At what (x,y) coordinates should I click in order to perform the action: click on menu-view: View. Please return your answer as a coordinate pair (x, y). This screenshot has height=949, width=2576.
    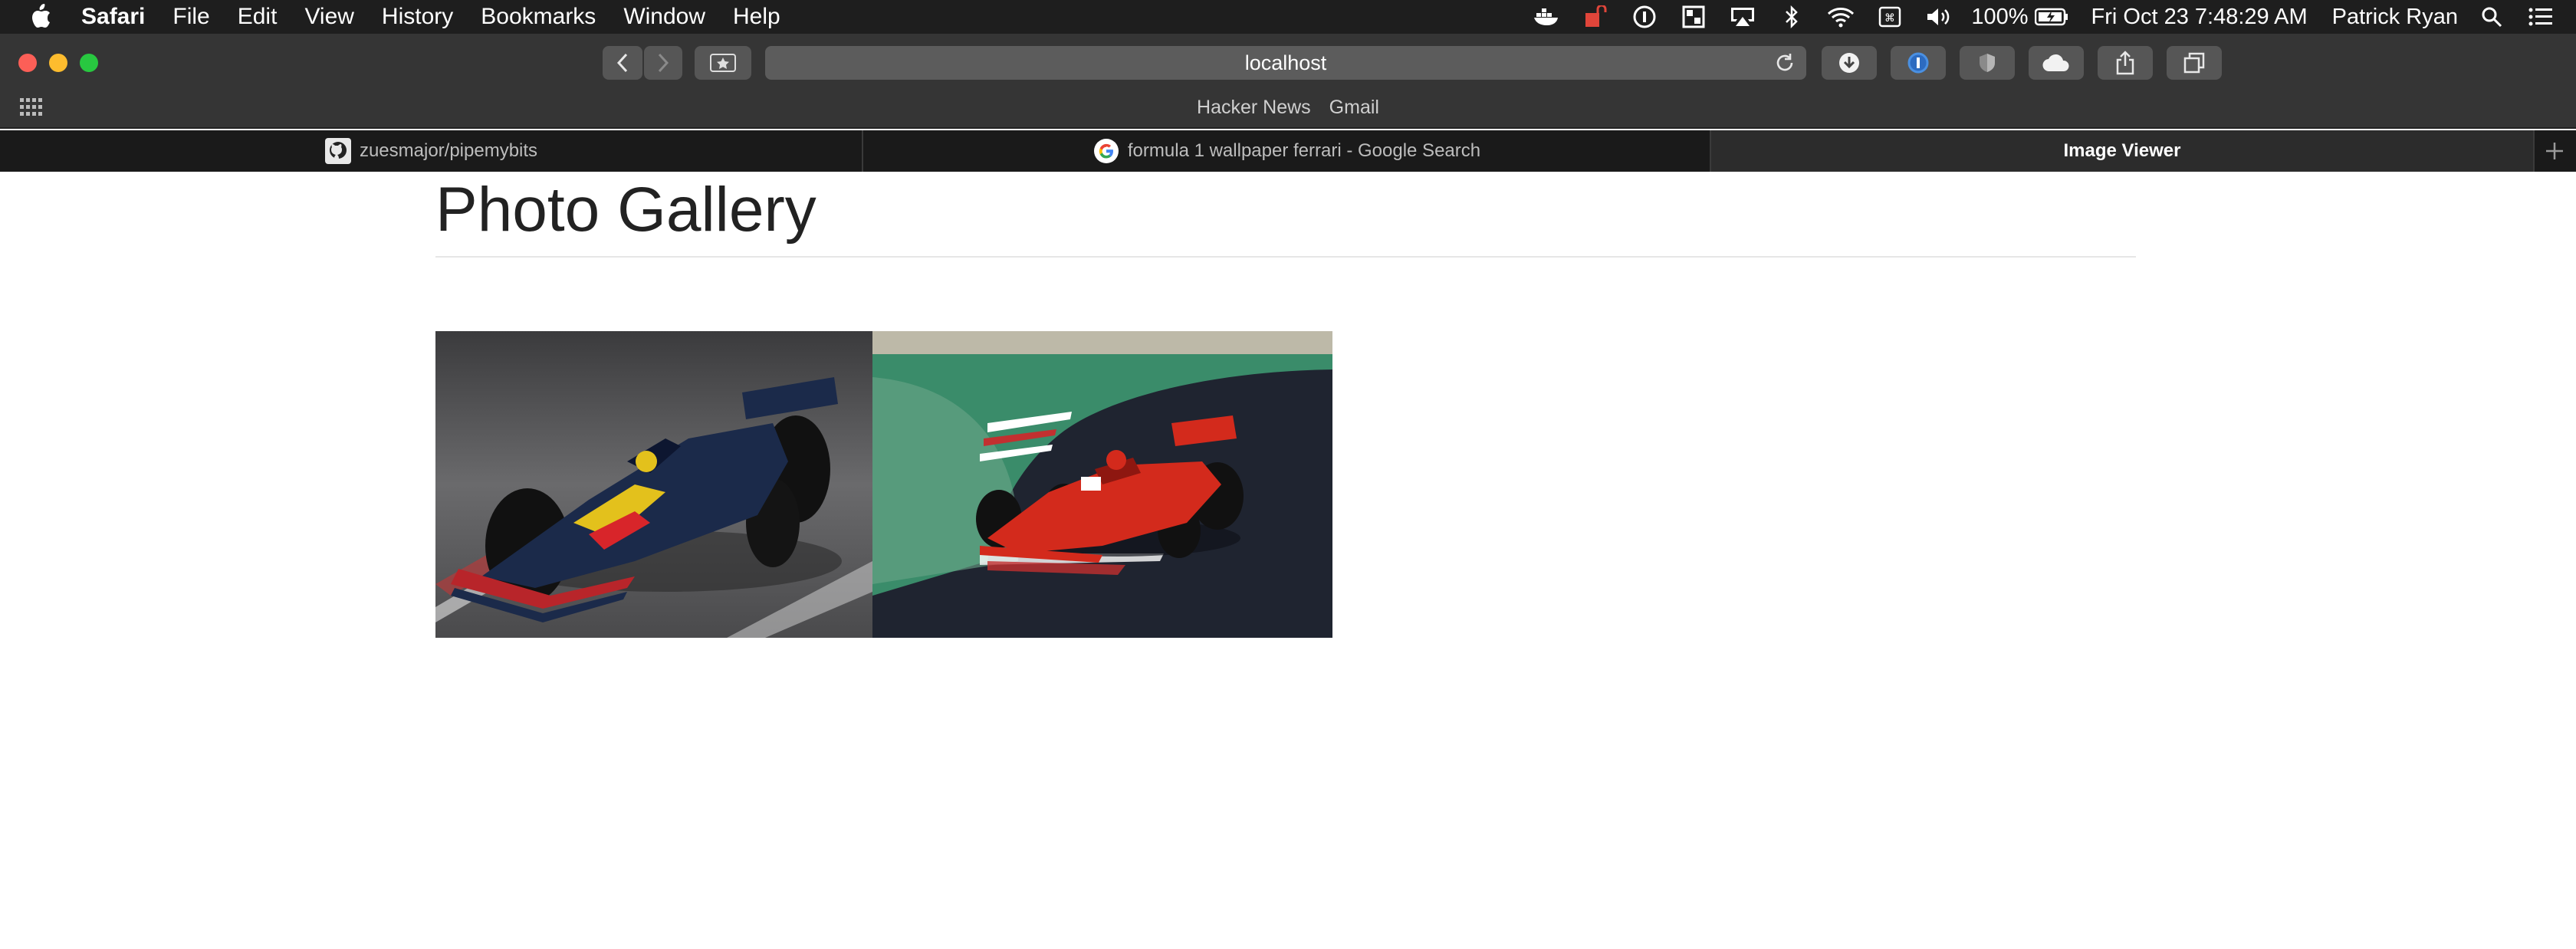
    Looking at the image, I should click on (329, 17).